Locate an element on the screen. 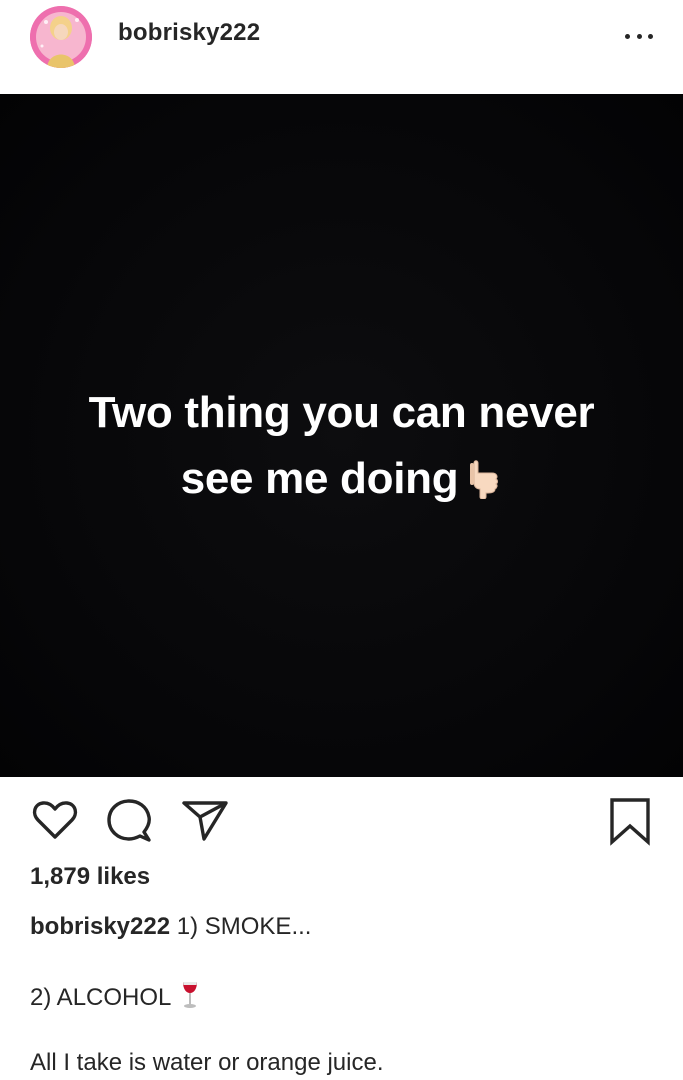  pointing-down-hand-icon is located at coordinates (485, 485).